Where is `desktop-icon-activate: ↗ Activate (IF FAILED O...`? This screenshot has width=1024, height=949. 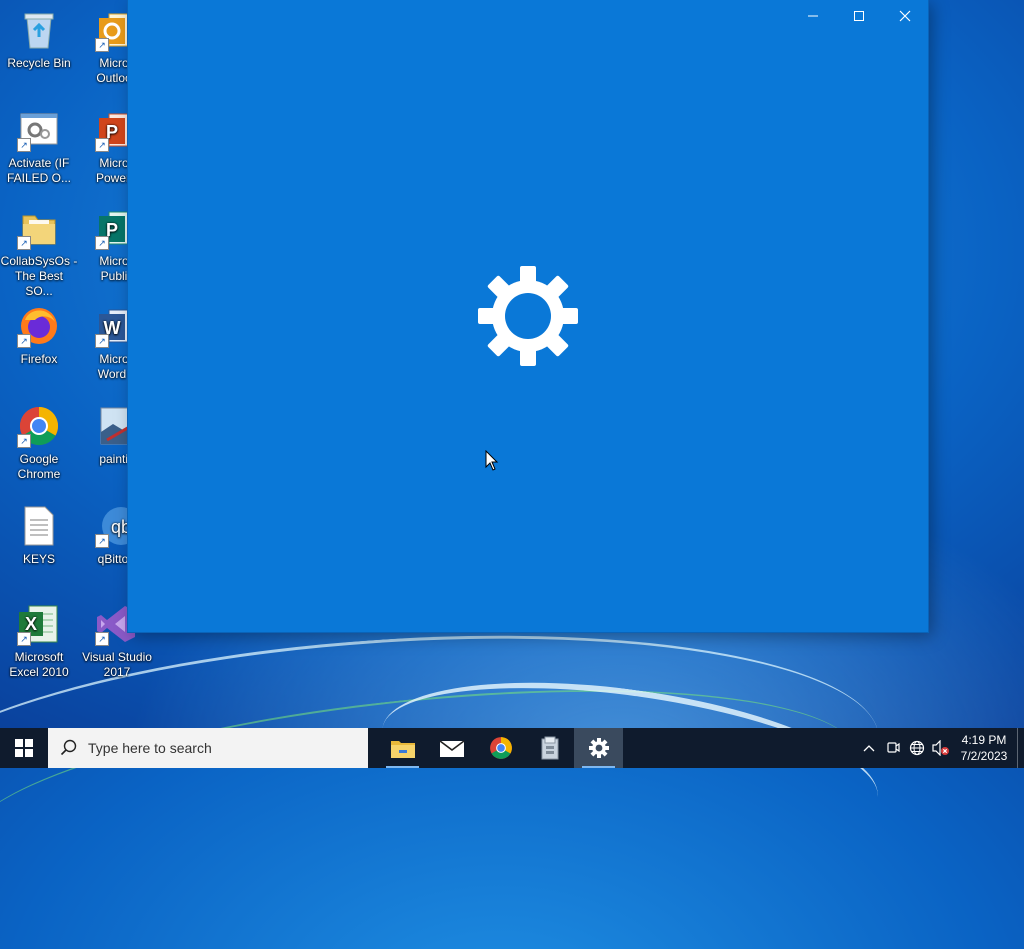
desktop-icon-activate: ↗ Activate (IF FAILED O... is located at coordinates (39, 147).